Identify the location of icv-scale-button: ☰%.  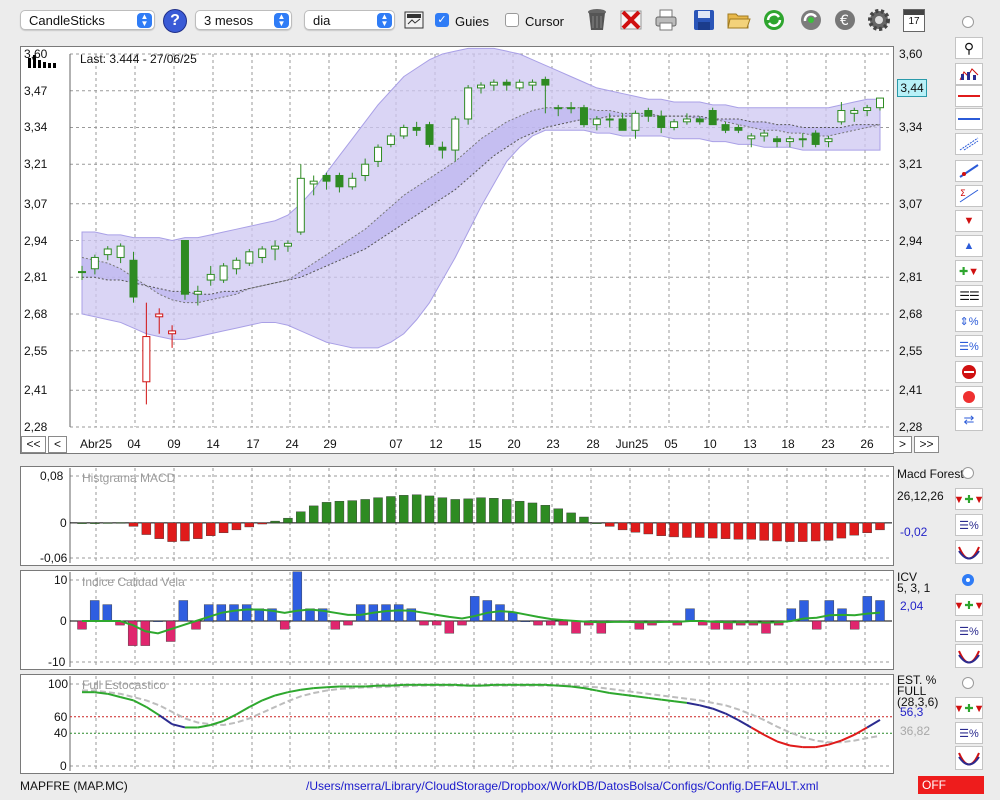
(969, 631).